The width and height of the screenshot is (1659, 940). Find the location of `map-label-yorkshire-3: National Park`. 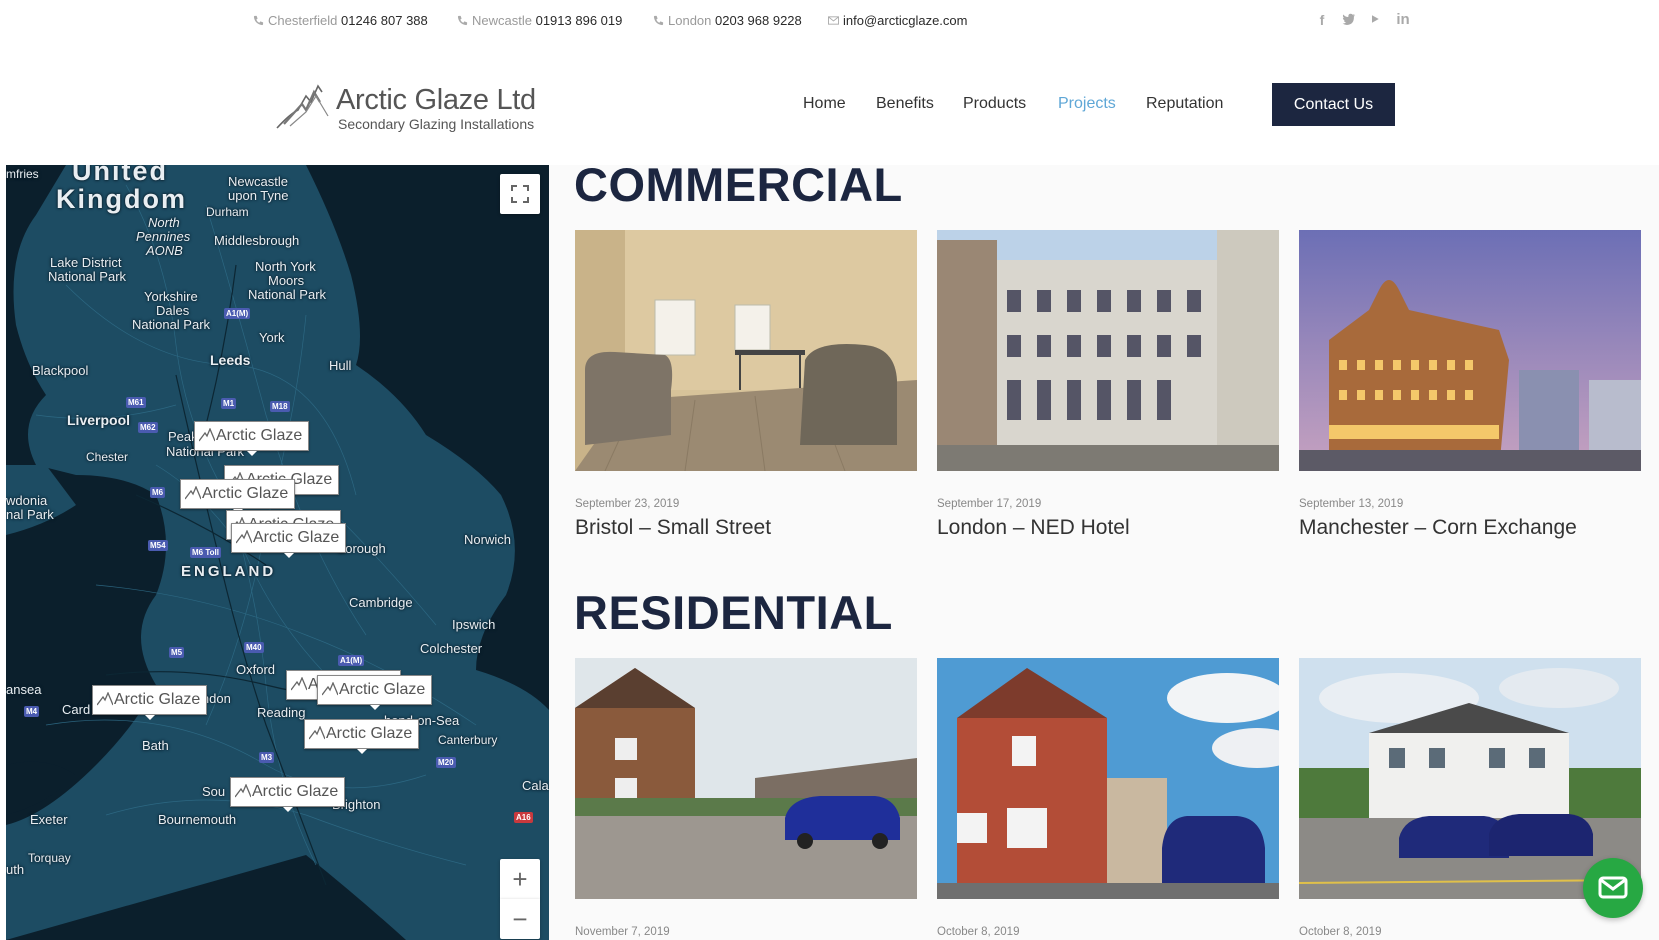

map-label-yorkshire-3: National Park is located at coordinates (171, 324).